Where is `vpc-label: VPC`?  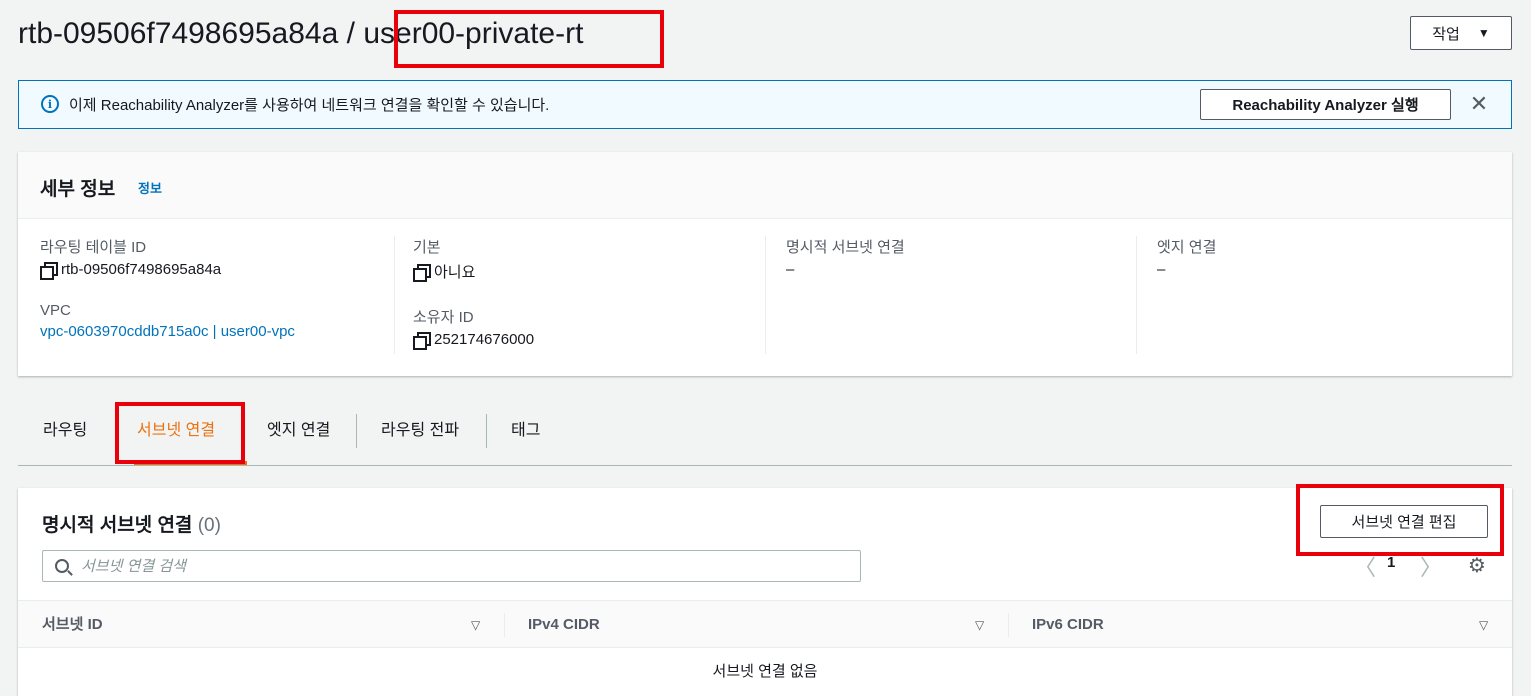
vpc-label: VPC is located at coordinates (55, 310).